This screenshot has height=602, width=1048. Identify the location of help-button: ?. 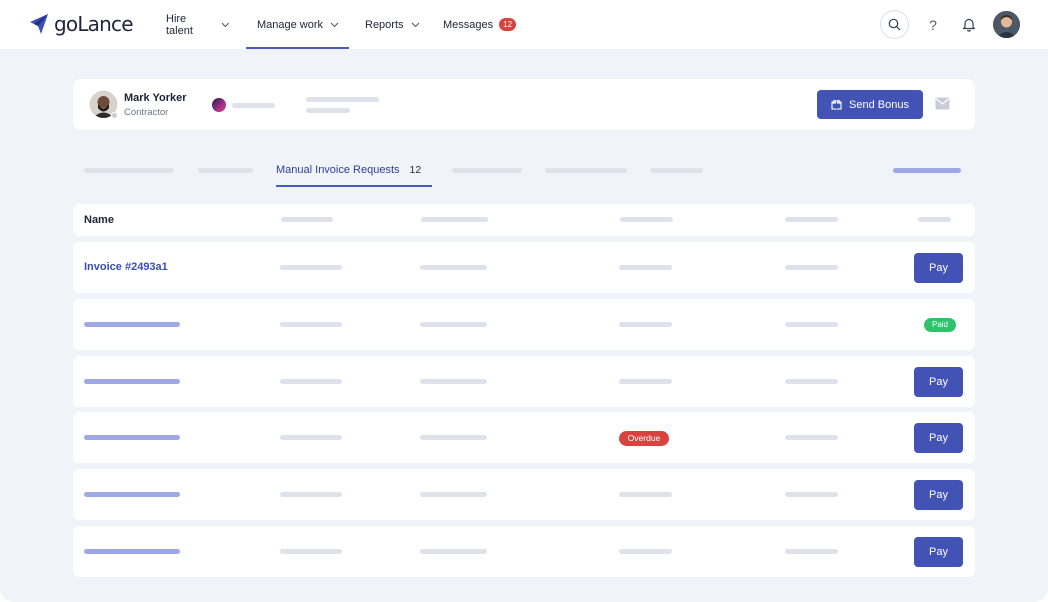
(933, 25).